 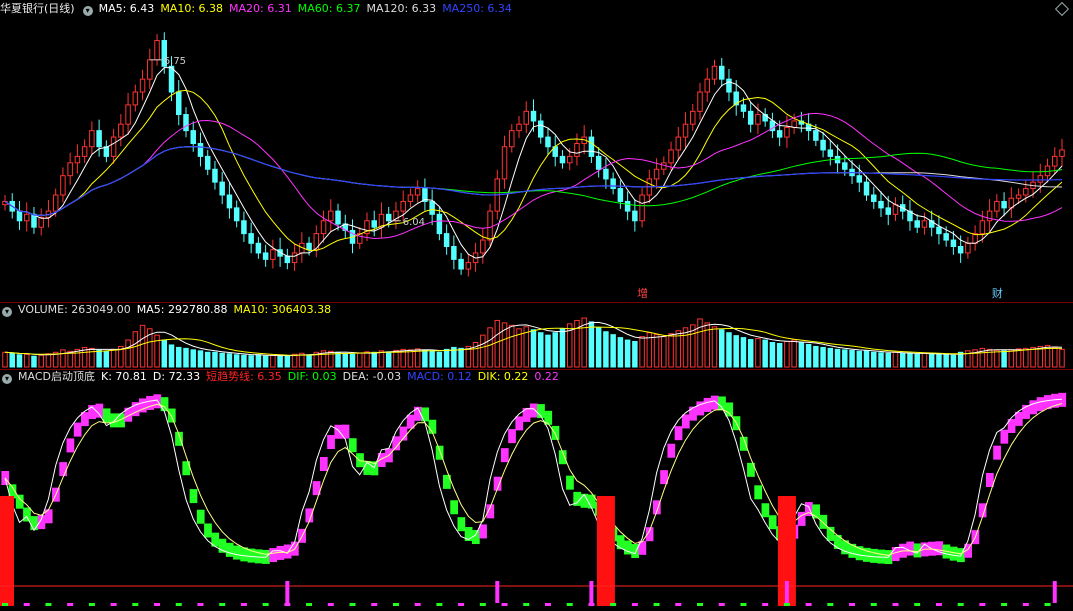 What do you see at coordinates (997, 293) in the screenshot?
I see `event-marker-1: 财` at bounding box center [997, 293].